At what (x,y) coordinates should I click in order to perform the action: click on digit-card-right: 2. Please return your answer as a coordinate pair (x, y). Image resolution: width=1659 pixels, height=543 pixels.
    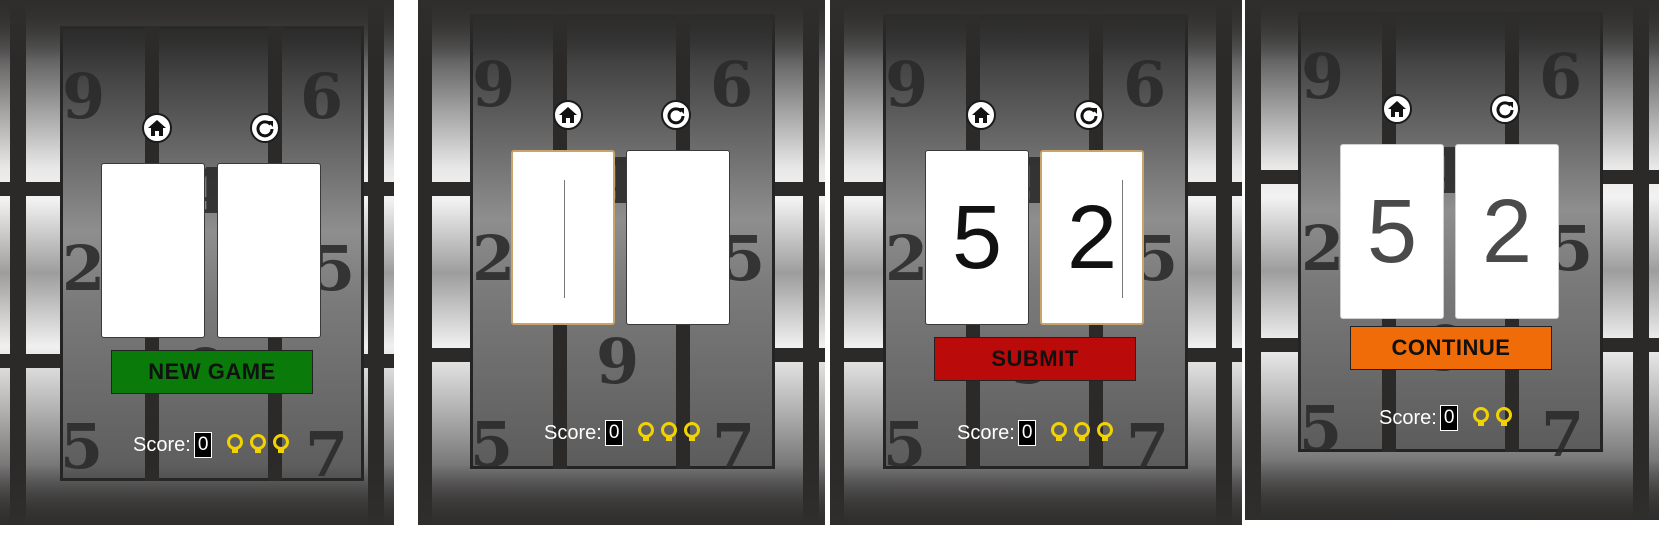
    Looking at the image, I should click on (1507, 231).